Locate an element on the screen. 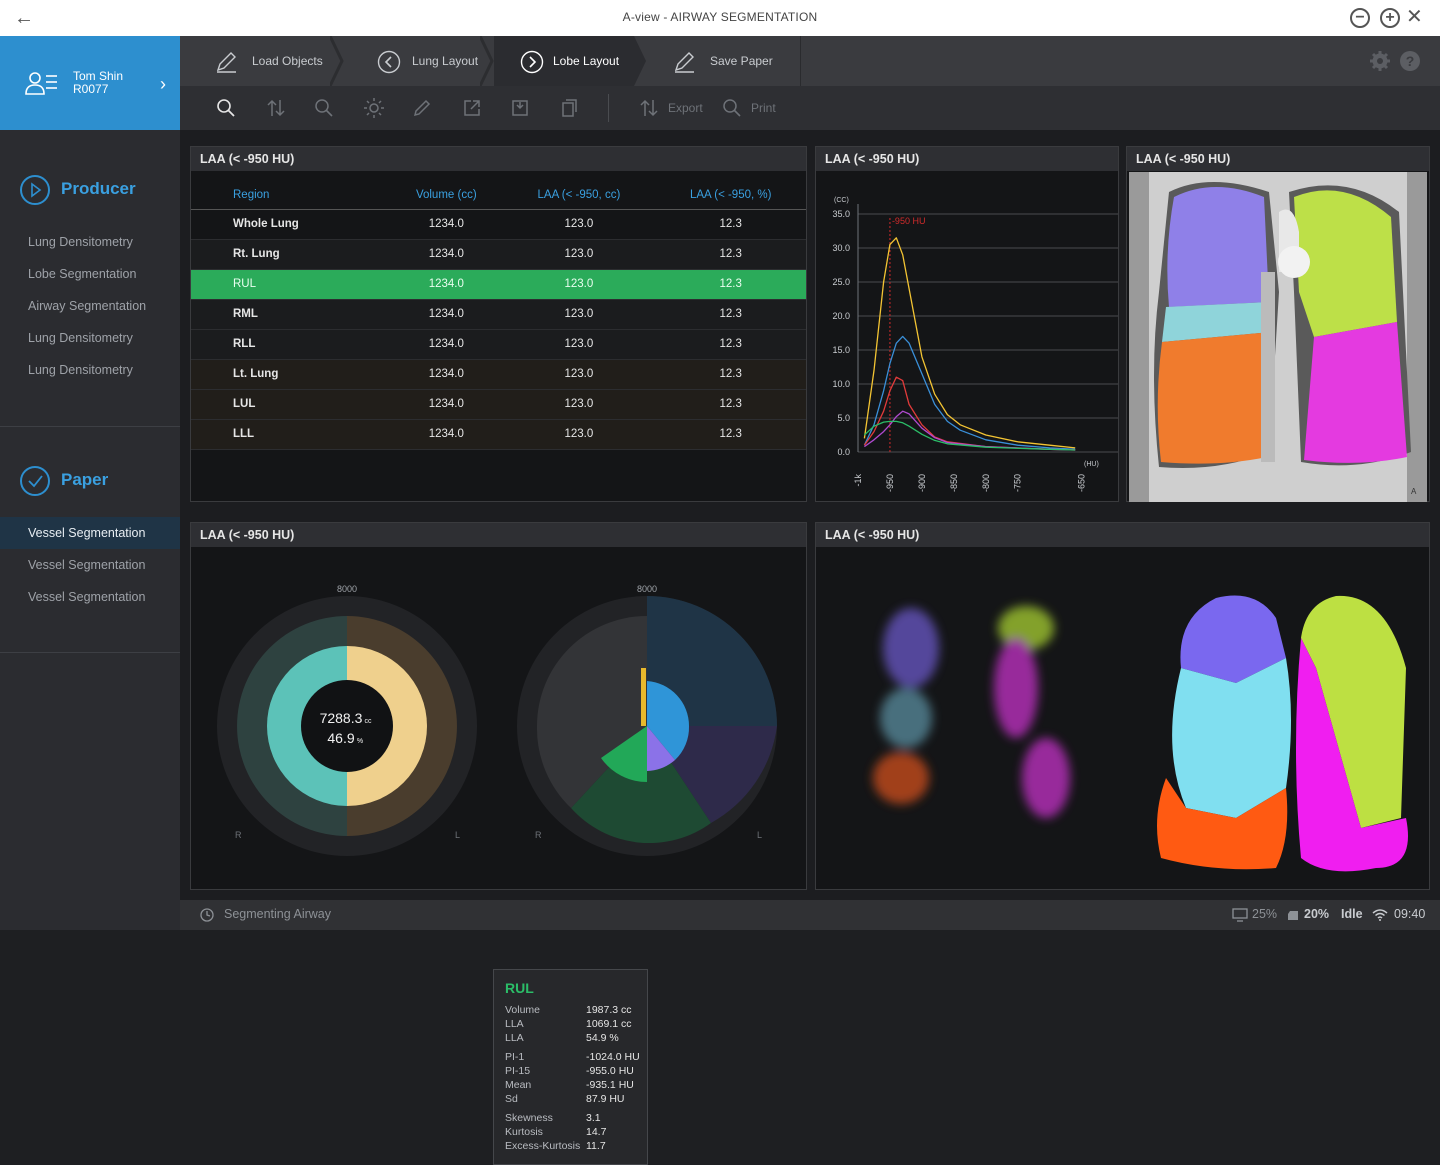  table-row: LLL 1234.0 123.0 12.3 is located at coordinates (498, 434).